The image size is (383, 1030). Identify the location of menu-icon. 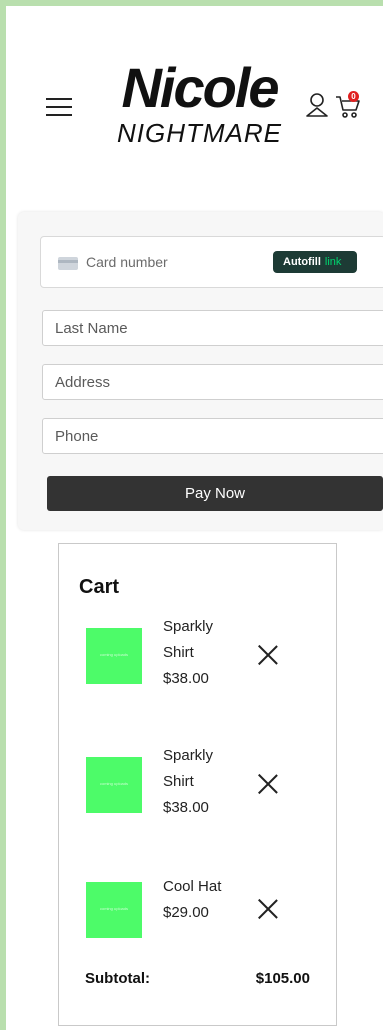
(59, 107).